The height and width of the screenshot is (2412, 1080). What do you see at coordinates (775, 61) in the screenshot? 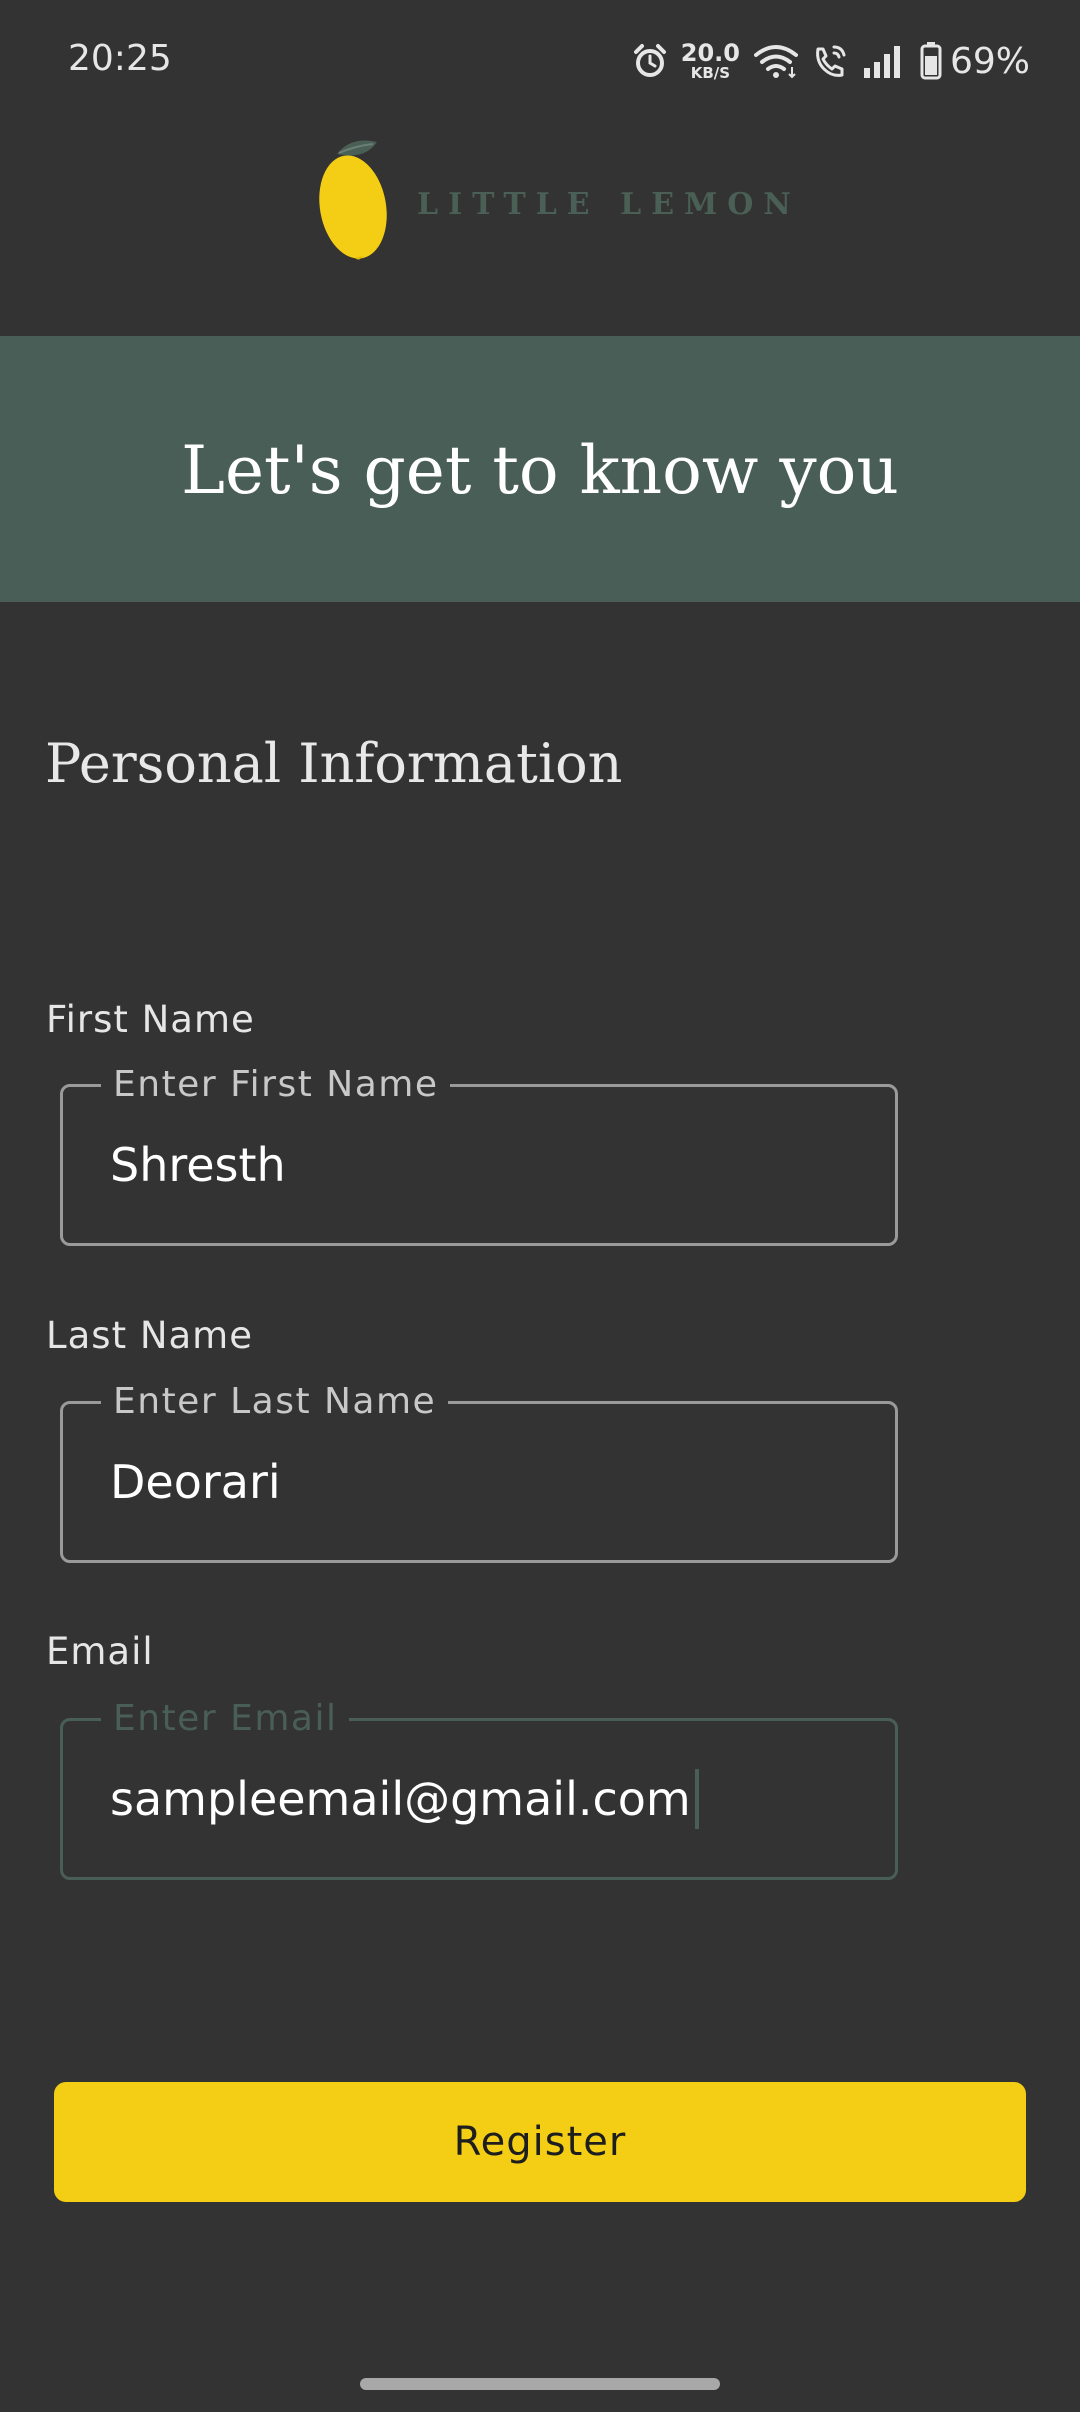
I see `wifi-icon` at bounding box center [775, 61].